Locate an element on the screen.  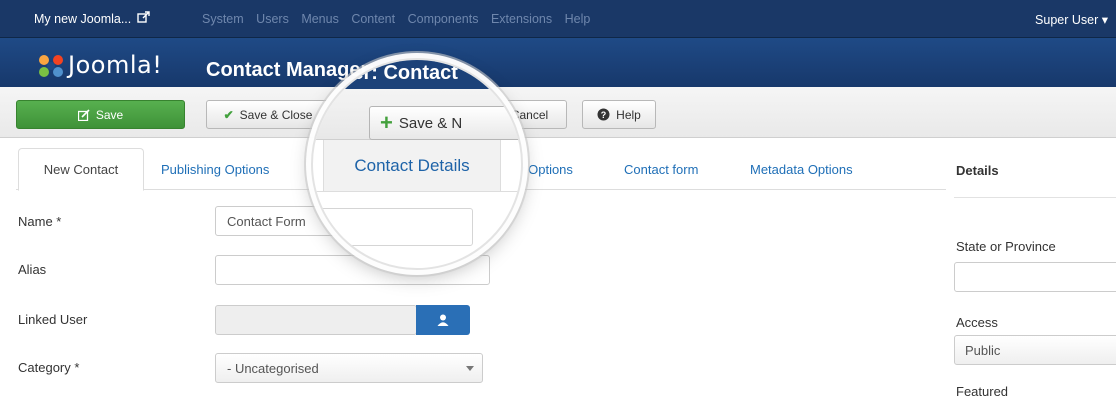
tab-metadata-options: Metadata Options is located at coordinates (801, 169).